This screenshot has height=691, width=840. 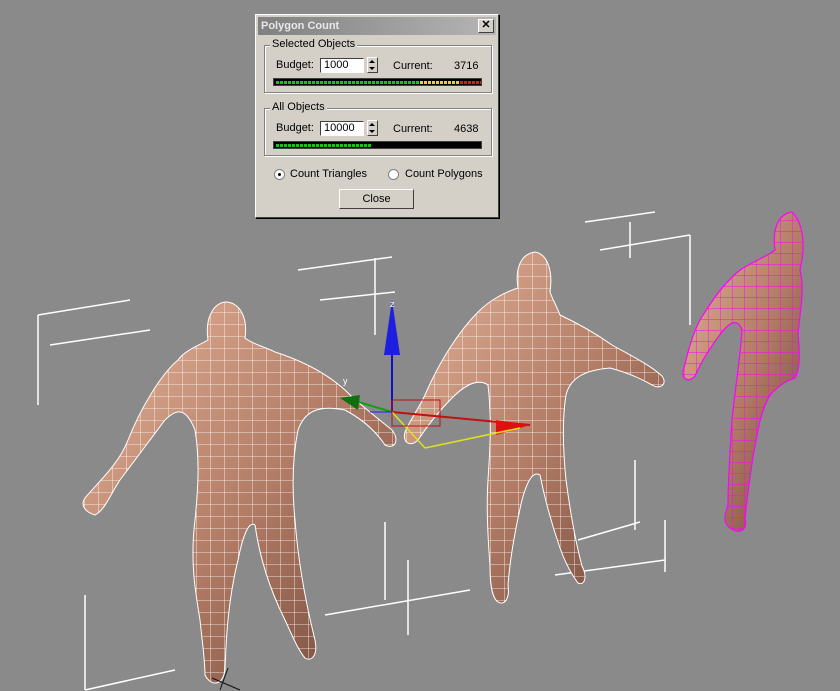 I want to click on count-triangles-radio, so click(x=279, y=174).